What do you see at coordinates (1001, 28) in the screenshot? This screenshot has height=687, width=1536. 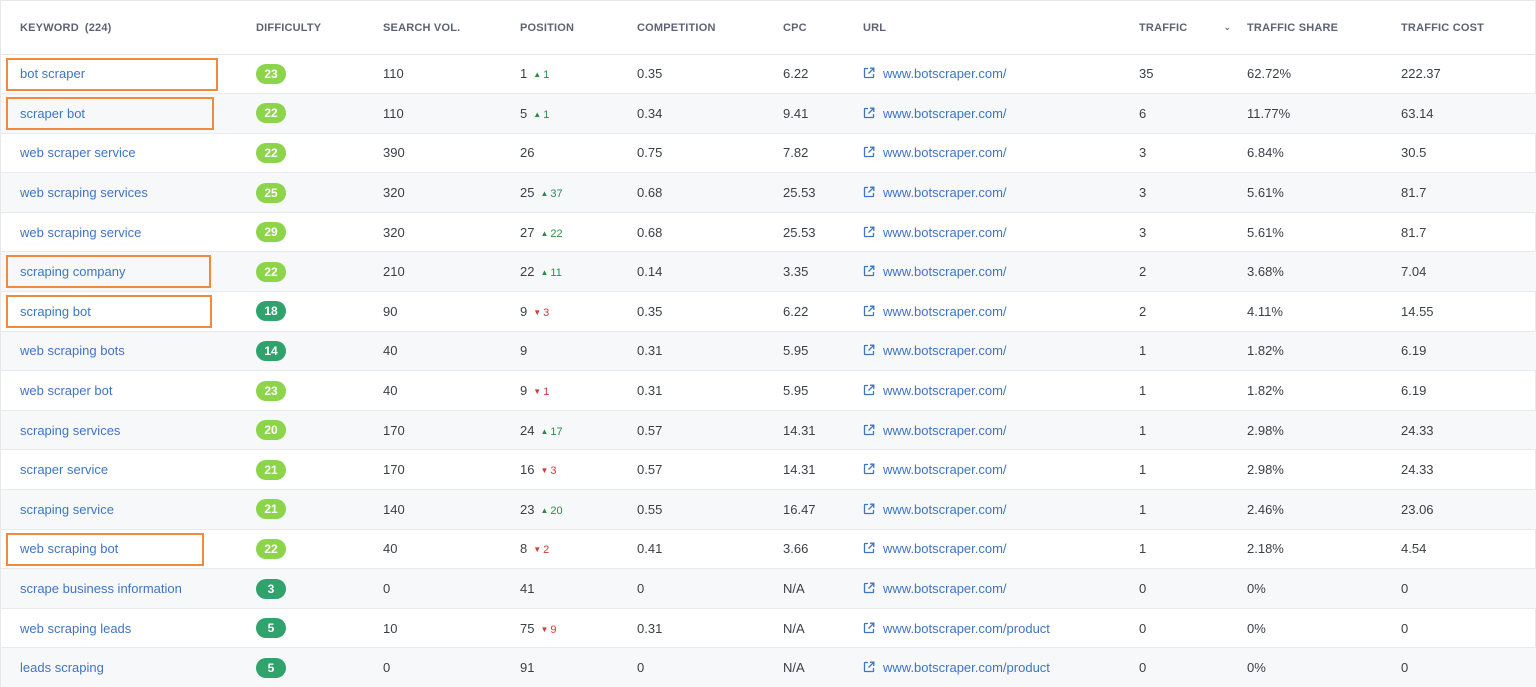 I see `col-header-url: URL` at bounding box center [1001, 28].